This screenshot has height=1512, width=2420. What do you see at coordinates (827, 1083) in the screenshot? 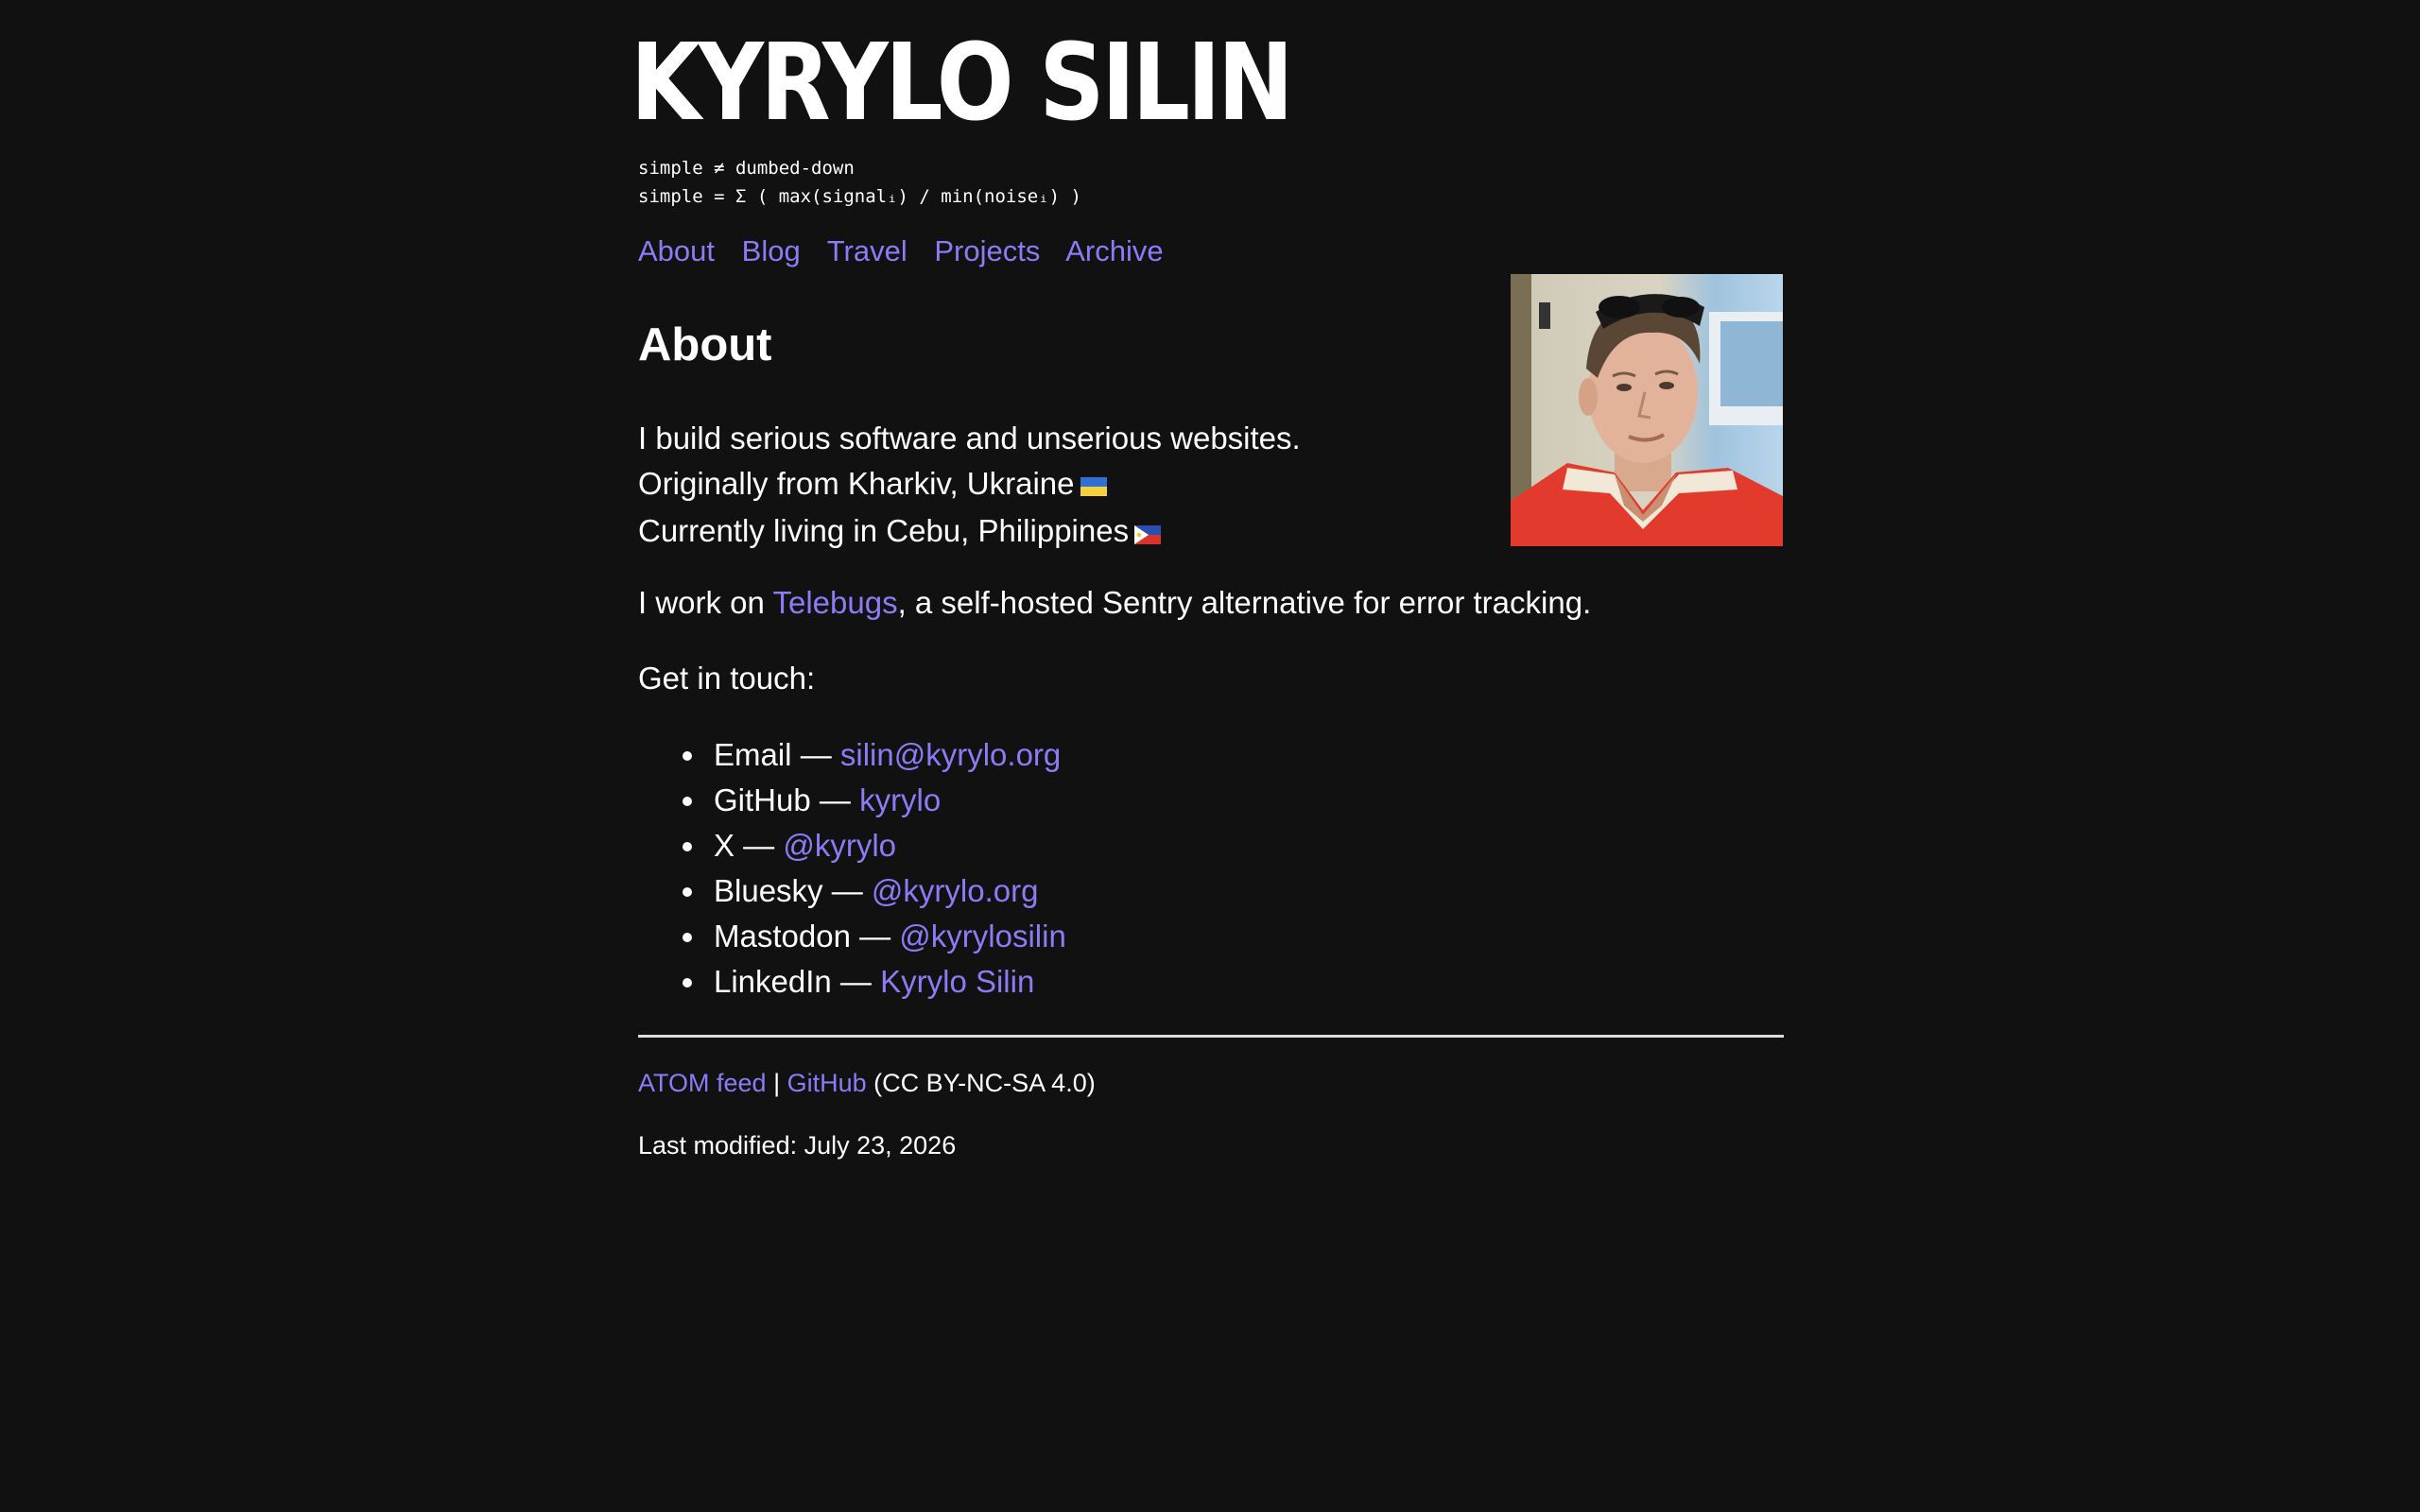
I see `footer-github-link: GitHub` at bounding box center [827, 1083].